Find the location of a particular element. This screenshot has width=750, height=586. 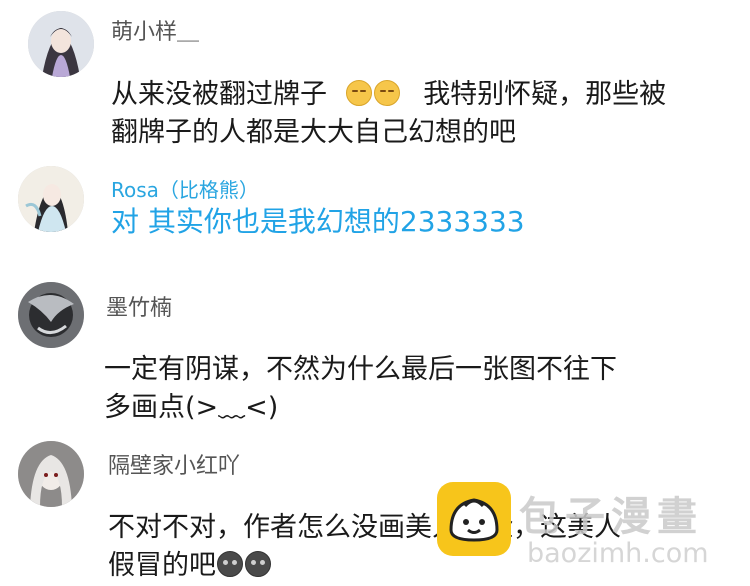

comment-line: 我特别怀疑，那些被 is located at coordinates (545, 94).